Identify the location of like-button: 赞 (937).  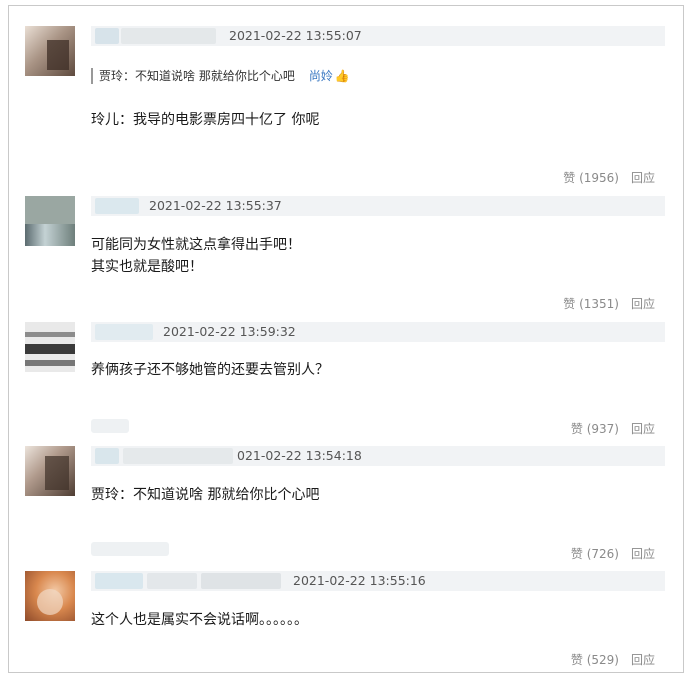
(595, 429).